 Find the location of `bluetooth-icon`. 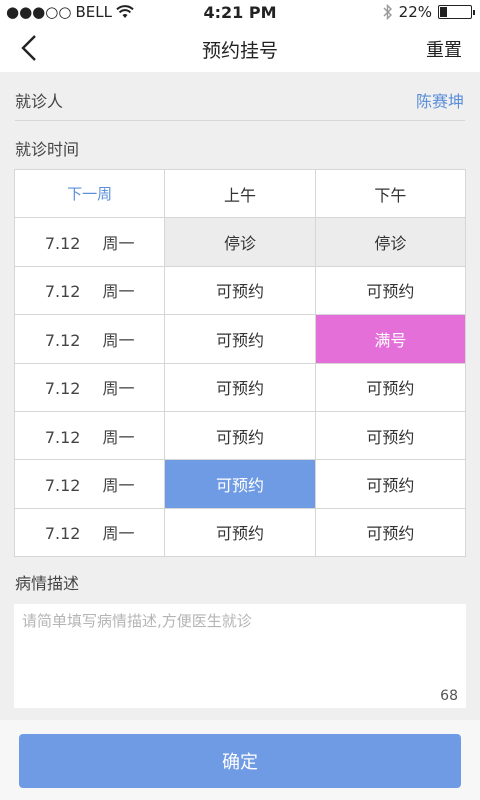

bluetooth-icon is located at coordinates (387, 12).